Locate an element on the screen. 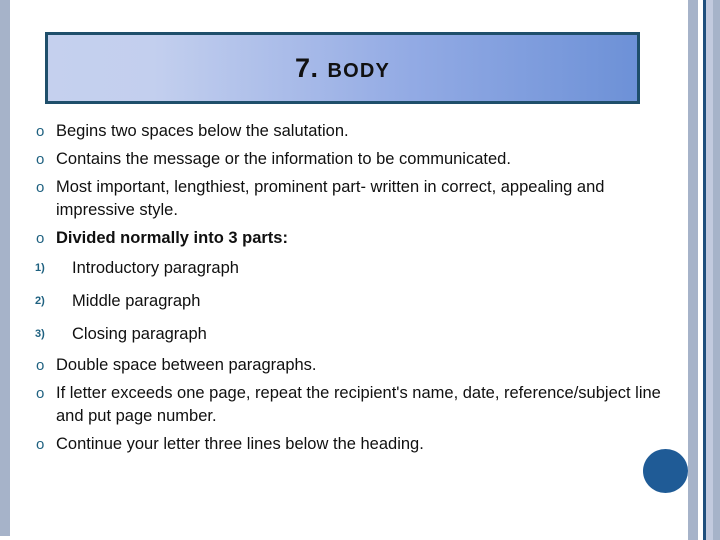 This screenshot has width=720, height=540. list-item-text: Double space between paragraphs. is located at coordinates (186, 365).